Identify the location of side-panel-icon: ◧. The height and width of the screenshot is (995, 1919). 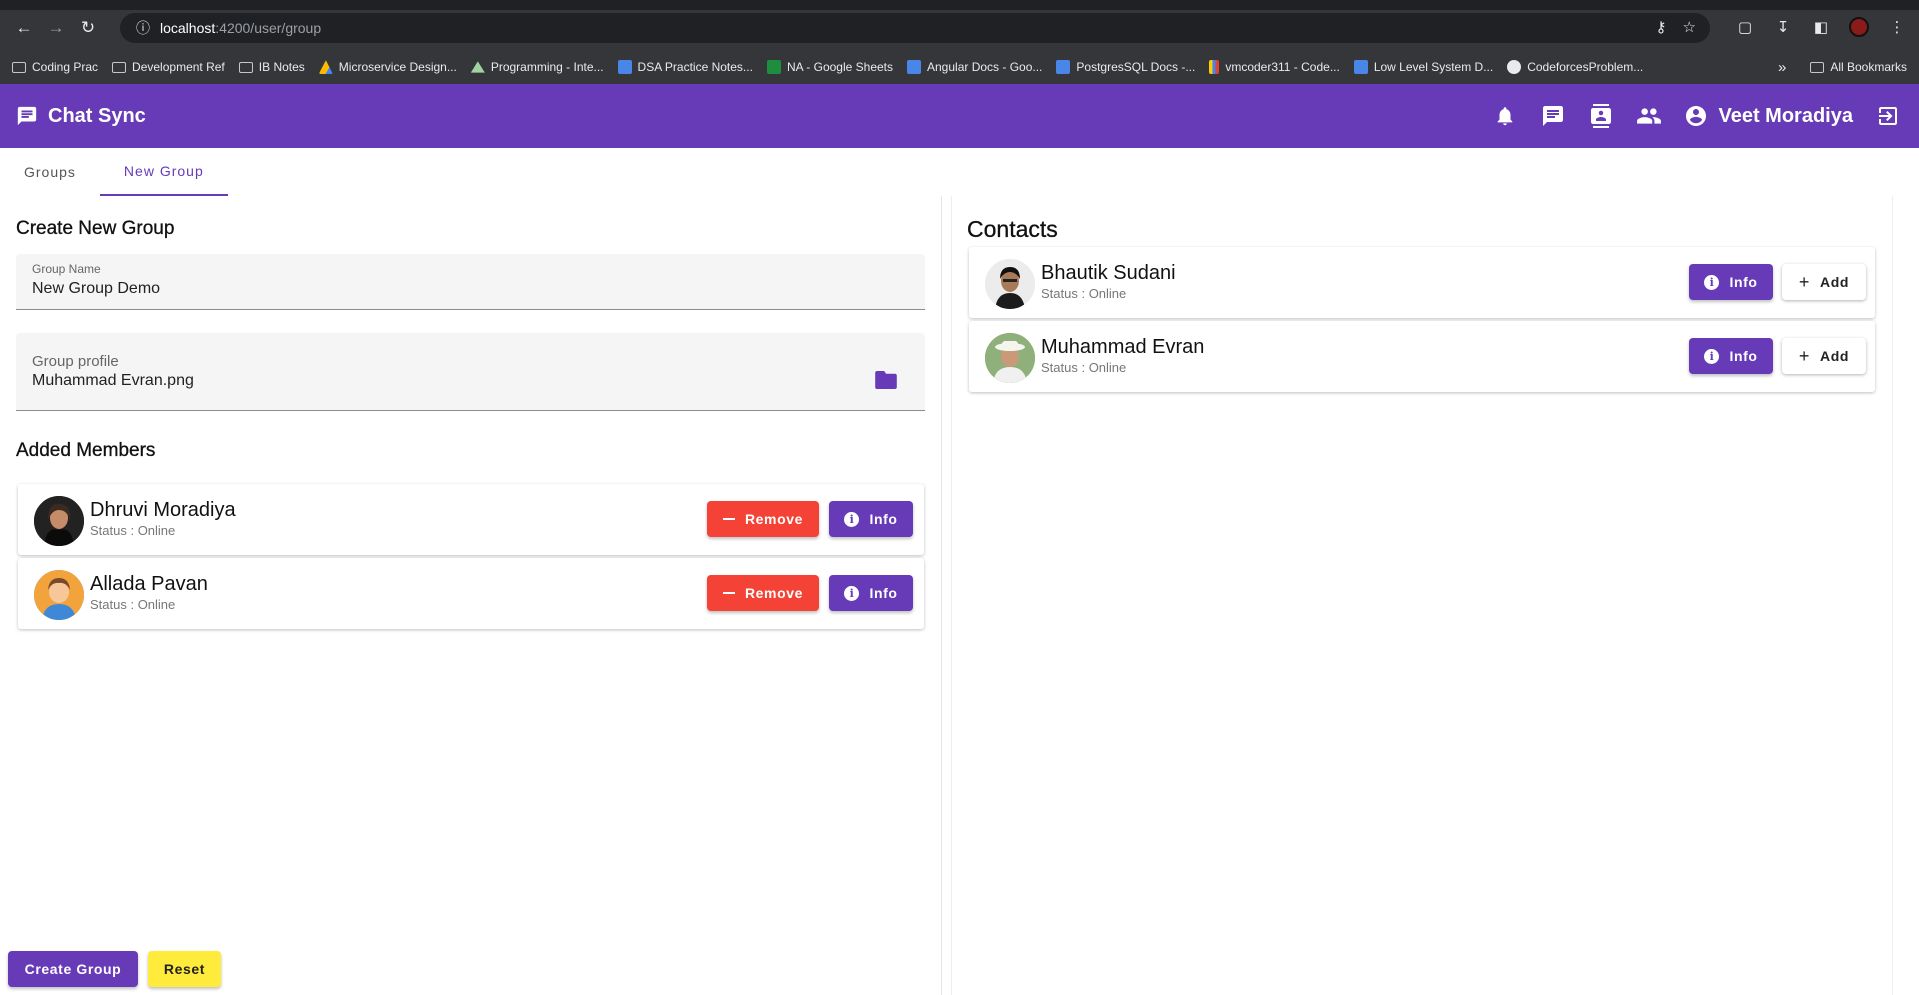
(1821, 27).